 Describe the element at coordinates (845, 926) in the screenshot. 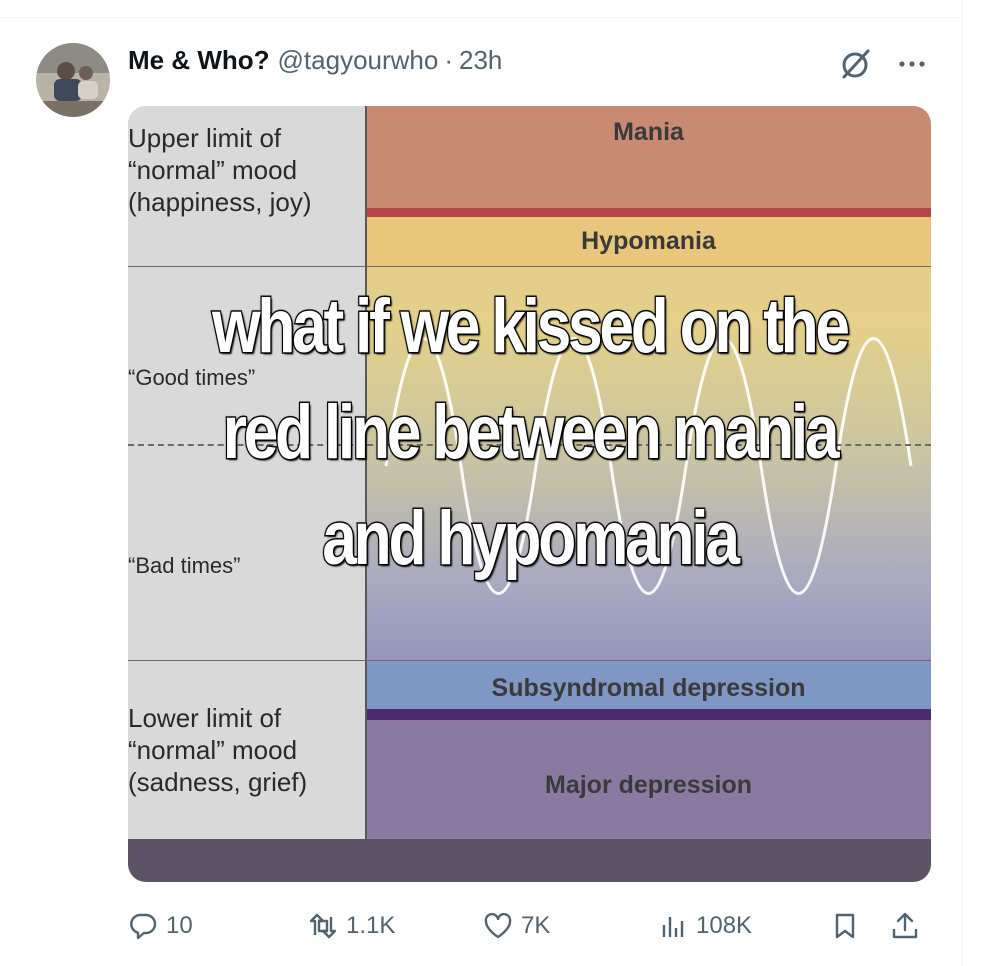

I see `bookmark-icon` at that location.